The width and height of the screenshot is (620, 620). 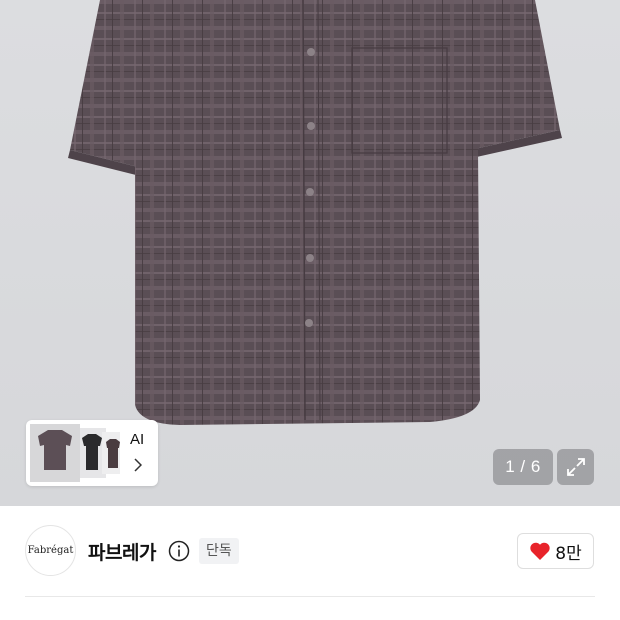 I want to click on expand-icon, so click(x=575, y=467).